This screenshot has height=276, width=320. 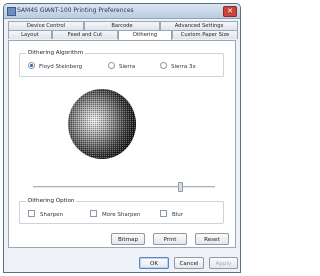 I want to click on checkbox-more-sharpen: More Sharpen, so click(x=115, y=214).